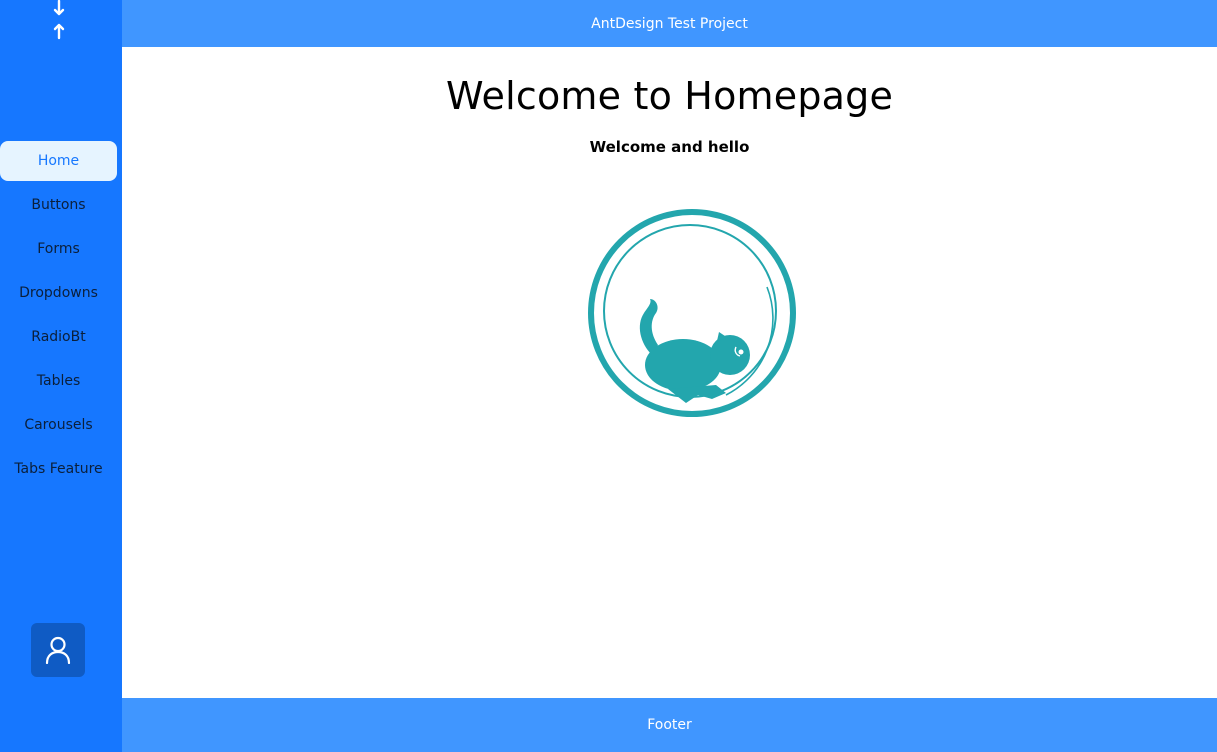 The height and width of the screenshot is (752, 1217). I want to click on user-icon, so click(58, 650).